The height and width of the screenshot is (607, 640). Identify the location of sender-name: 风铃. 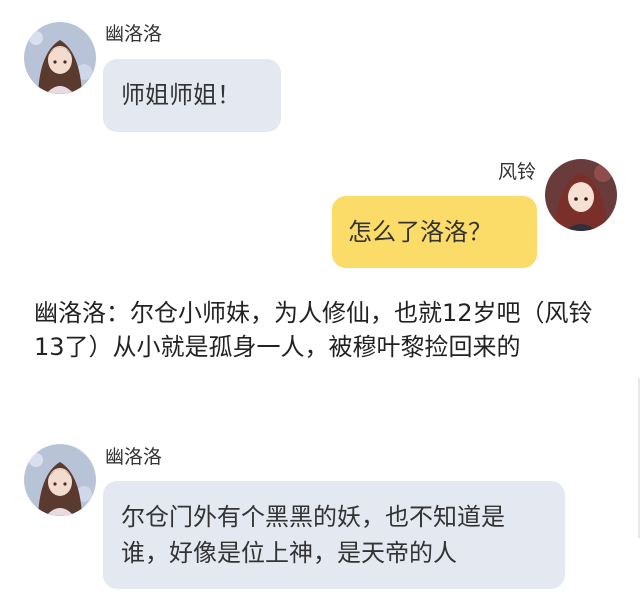
(516, 172).